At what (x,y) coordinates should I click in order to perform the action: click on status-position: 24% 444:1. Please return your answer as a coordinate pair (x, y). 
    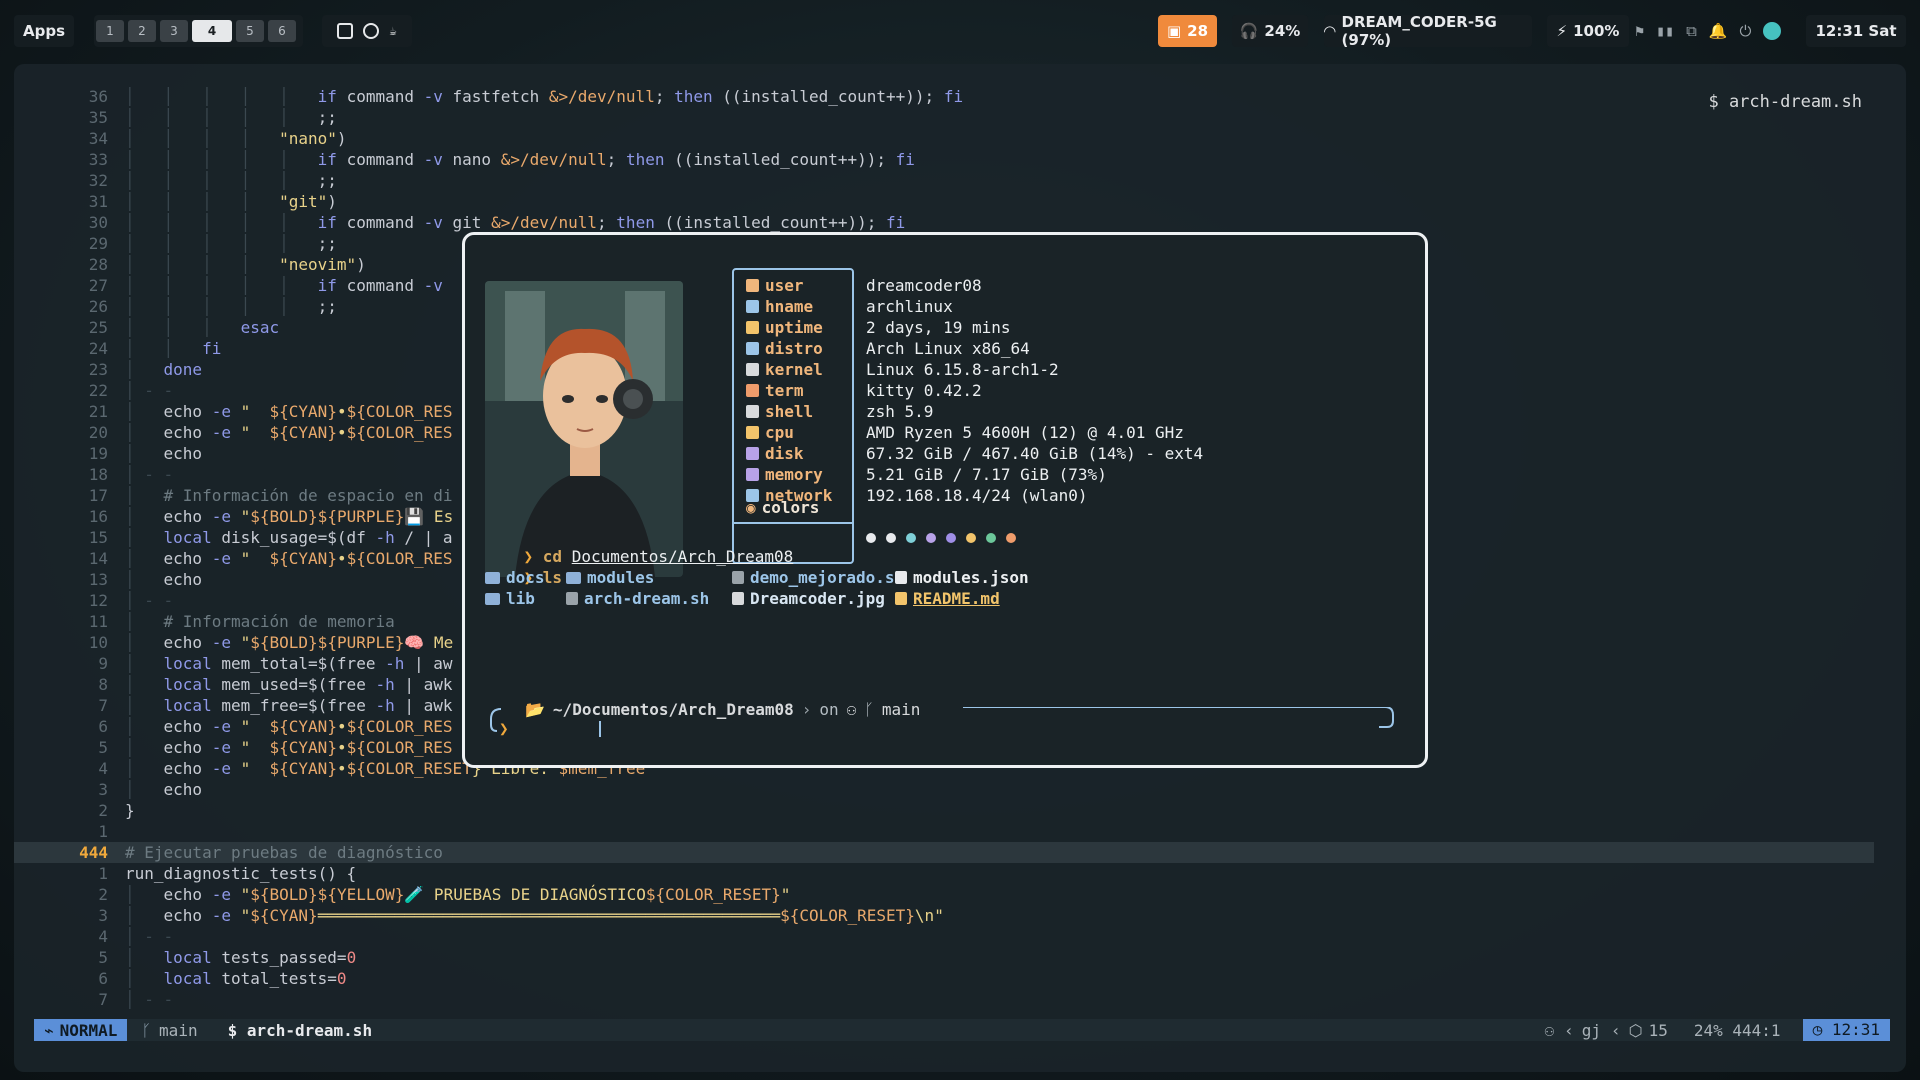
    Looking at the image, I should click on (1737, 1030).